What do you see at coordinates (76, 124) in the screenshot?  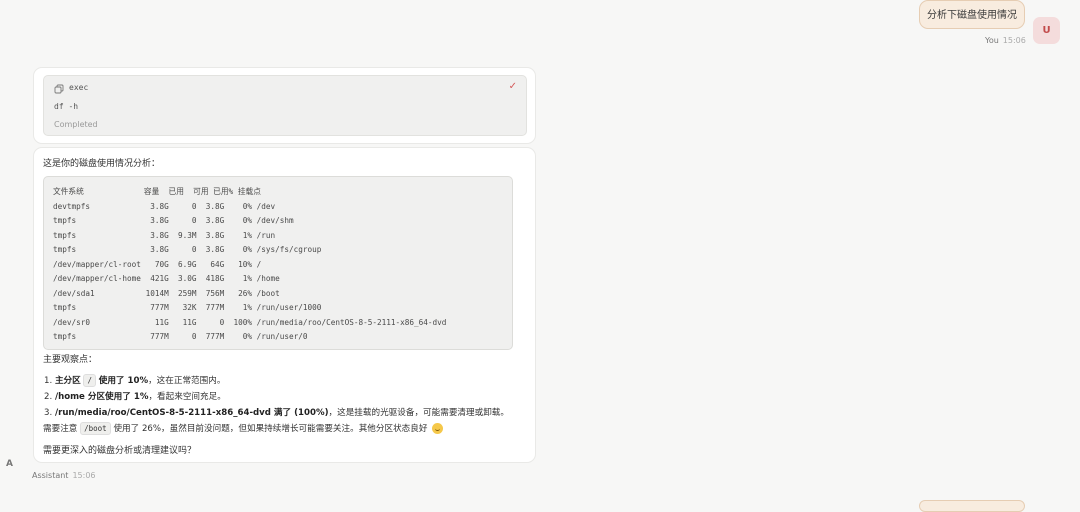 I see `tool-status: Completed` at bounding box center [76, 124].